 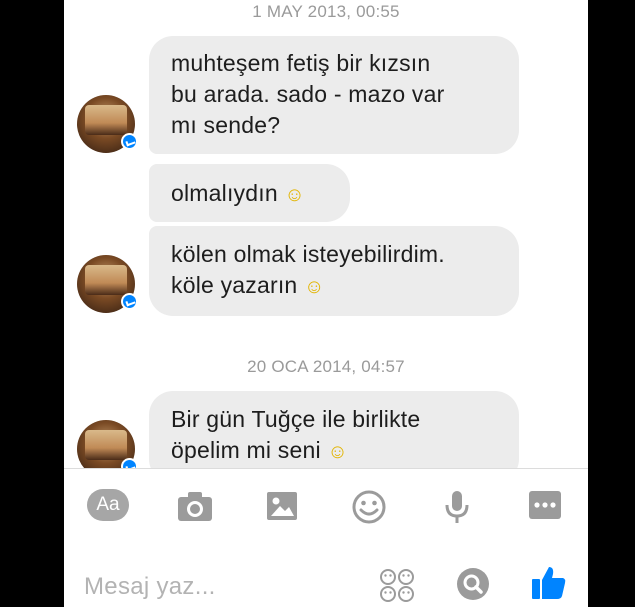 I want to click on text-format-icon: Aa, so click(x=108, y=505).